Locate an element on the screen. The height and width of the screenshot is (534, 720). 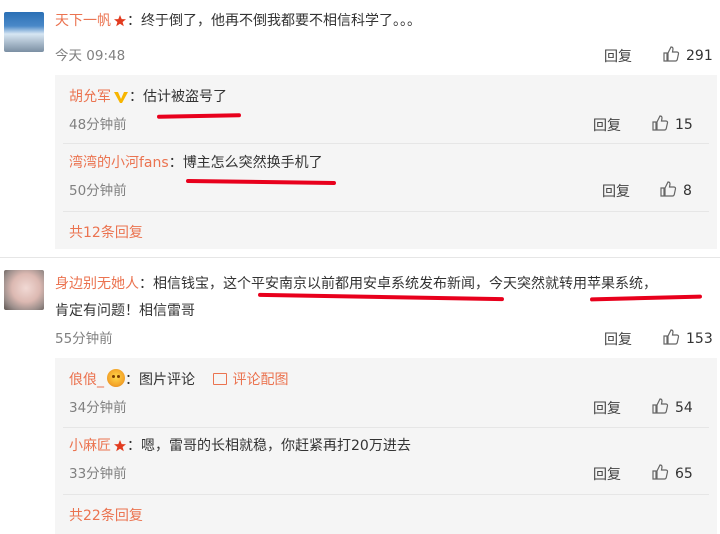
reply-body: 胡允军 ：估计被盗号了 is located at coordinates (148, 98).